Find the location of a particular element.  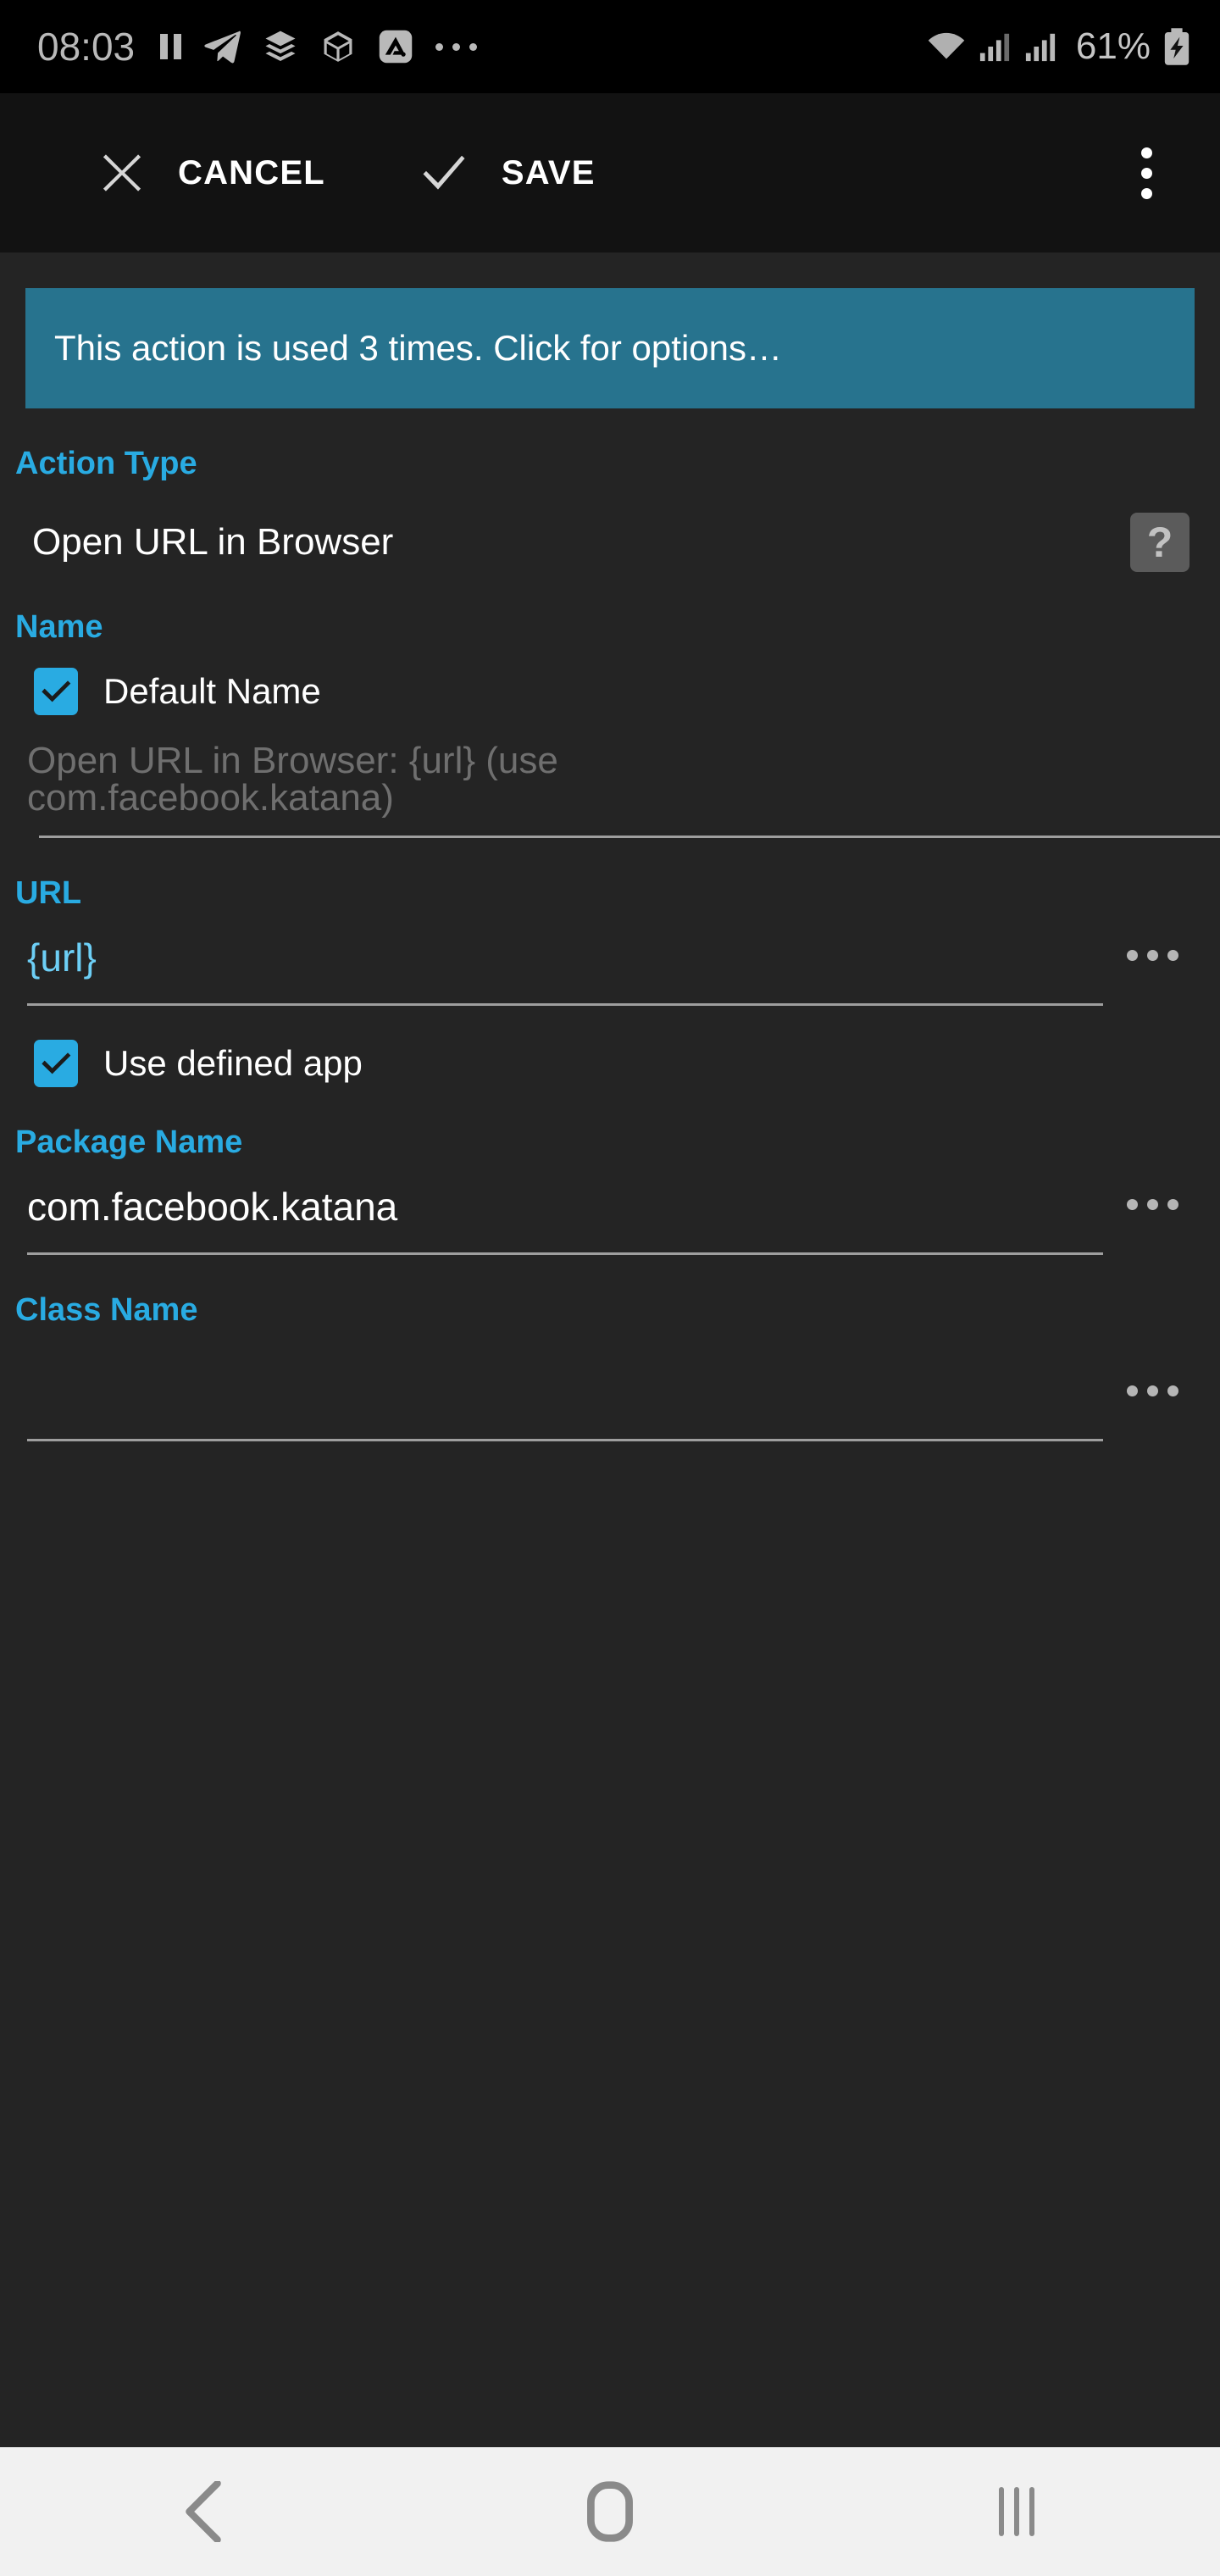

nav-recents-button is located at coordinates (1016, 2511).